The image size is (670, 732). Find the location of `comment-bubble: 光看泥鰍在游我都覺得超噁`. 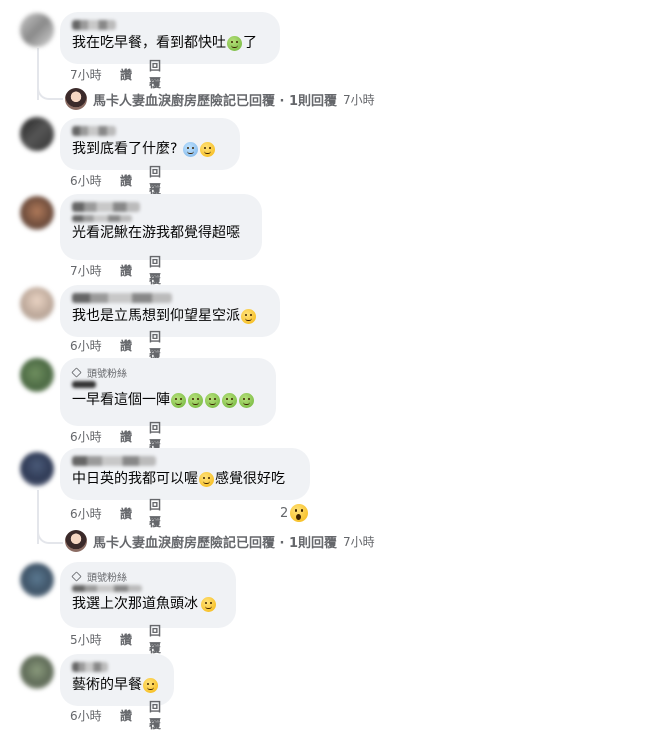

comment-bubble: 光看泥鰍在游我都覺得超噁 is located at coordinates (161, 227).